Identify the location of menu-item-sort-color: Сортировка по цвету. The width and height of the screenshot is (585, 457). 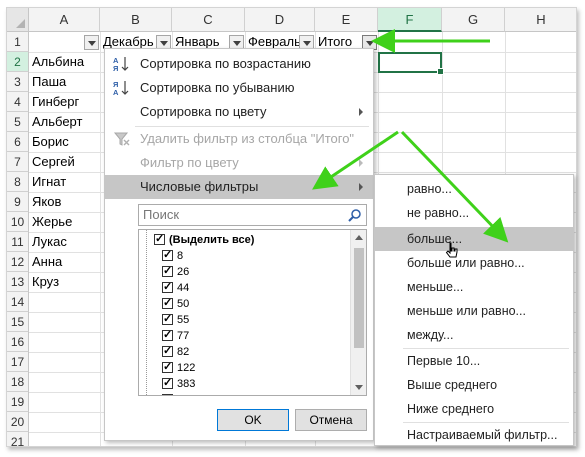
(239, 112).